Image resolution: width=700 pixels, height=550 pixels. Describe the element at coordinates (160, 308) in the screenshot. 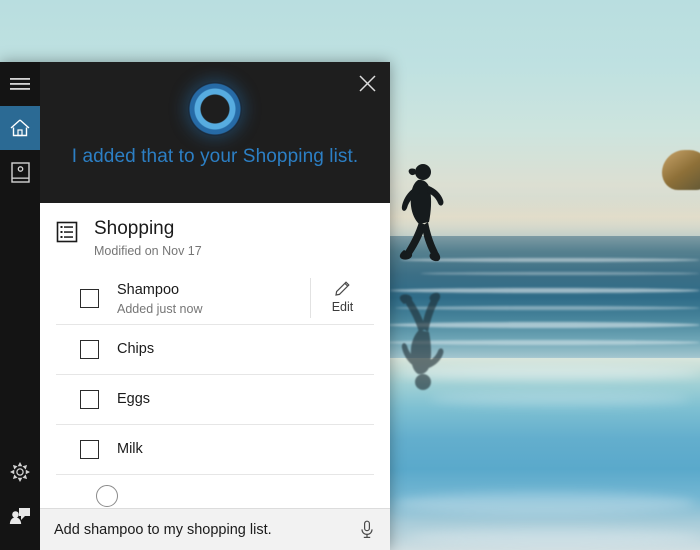

I see `item-sublabel: Added just now` at that location.